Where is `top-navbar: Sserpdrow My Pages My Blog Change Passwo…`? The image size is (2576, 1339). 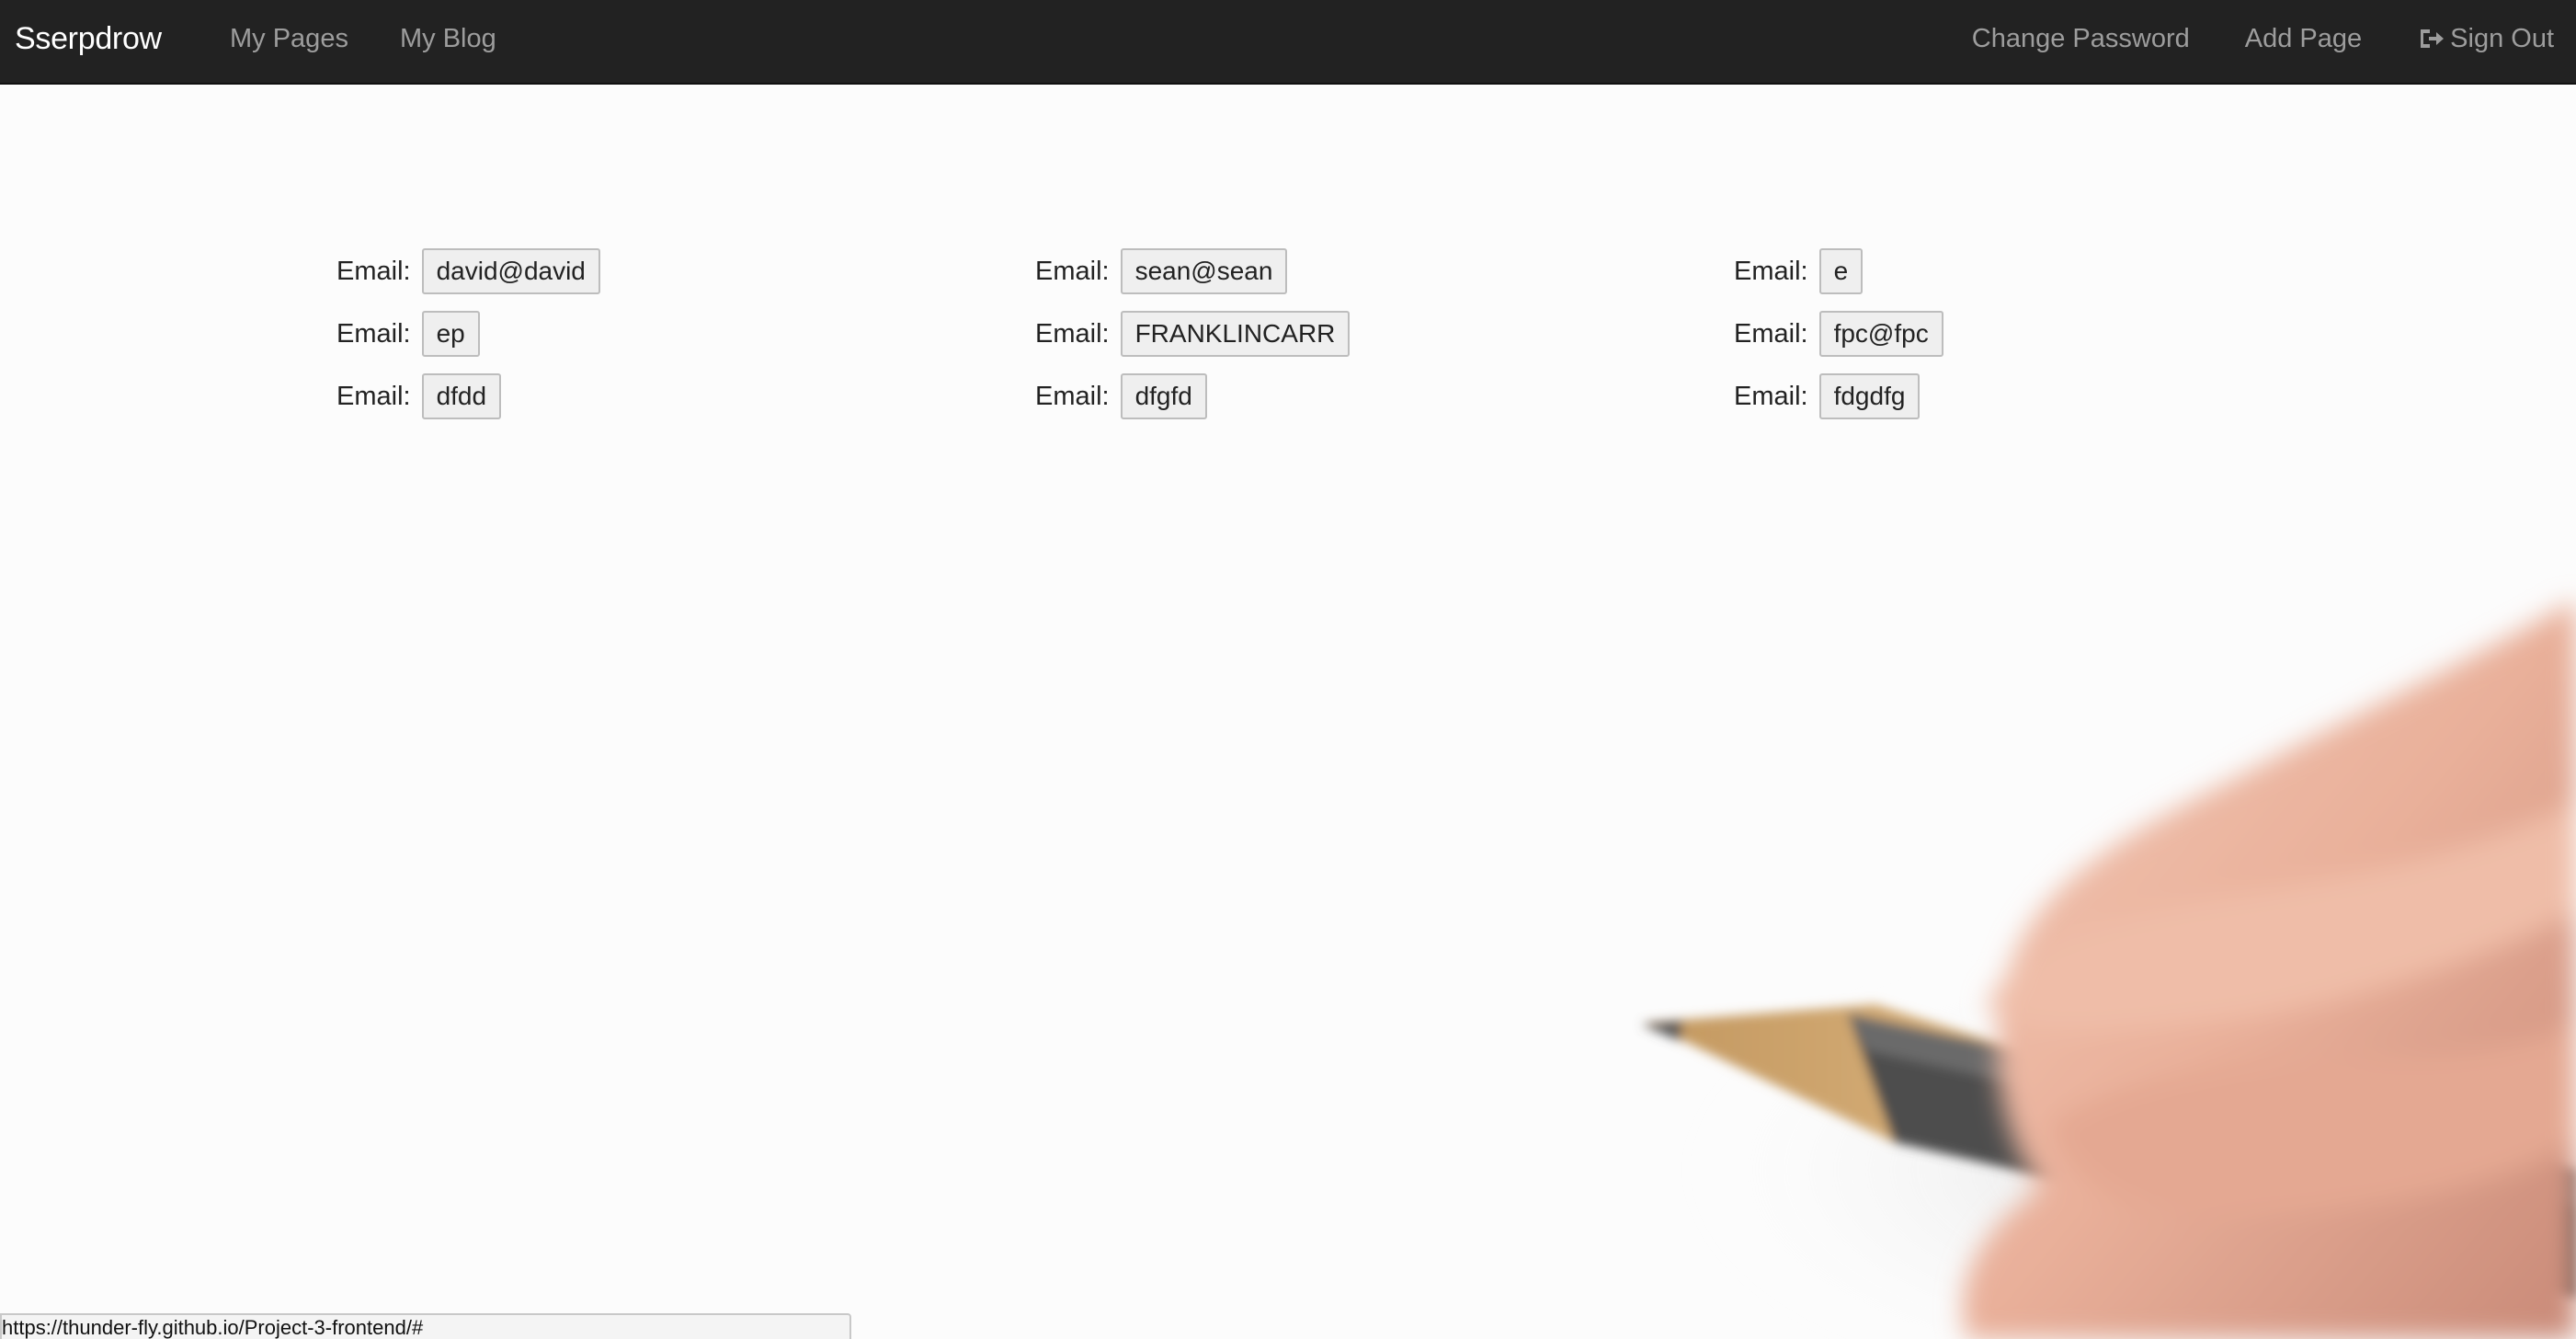 top-navbar: Sserpdrow My Pages My Blog Change Passwo… is located at coordinates (1288, 42).